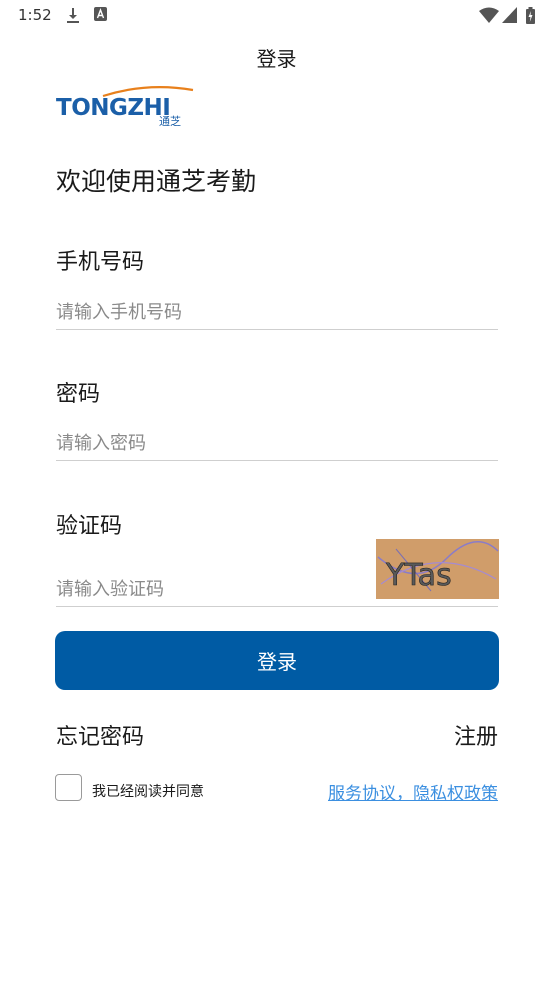  What do you see at coordinates (476, 735) in the screenshot?
I see `register-link: 注册` at bounding box center [476, 735].